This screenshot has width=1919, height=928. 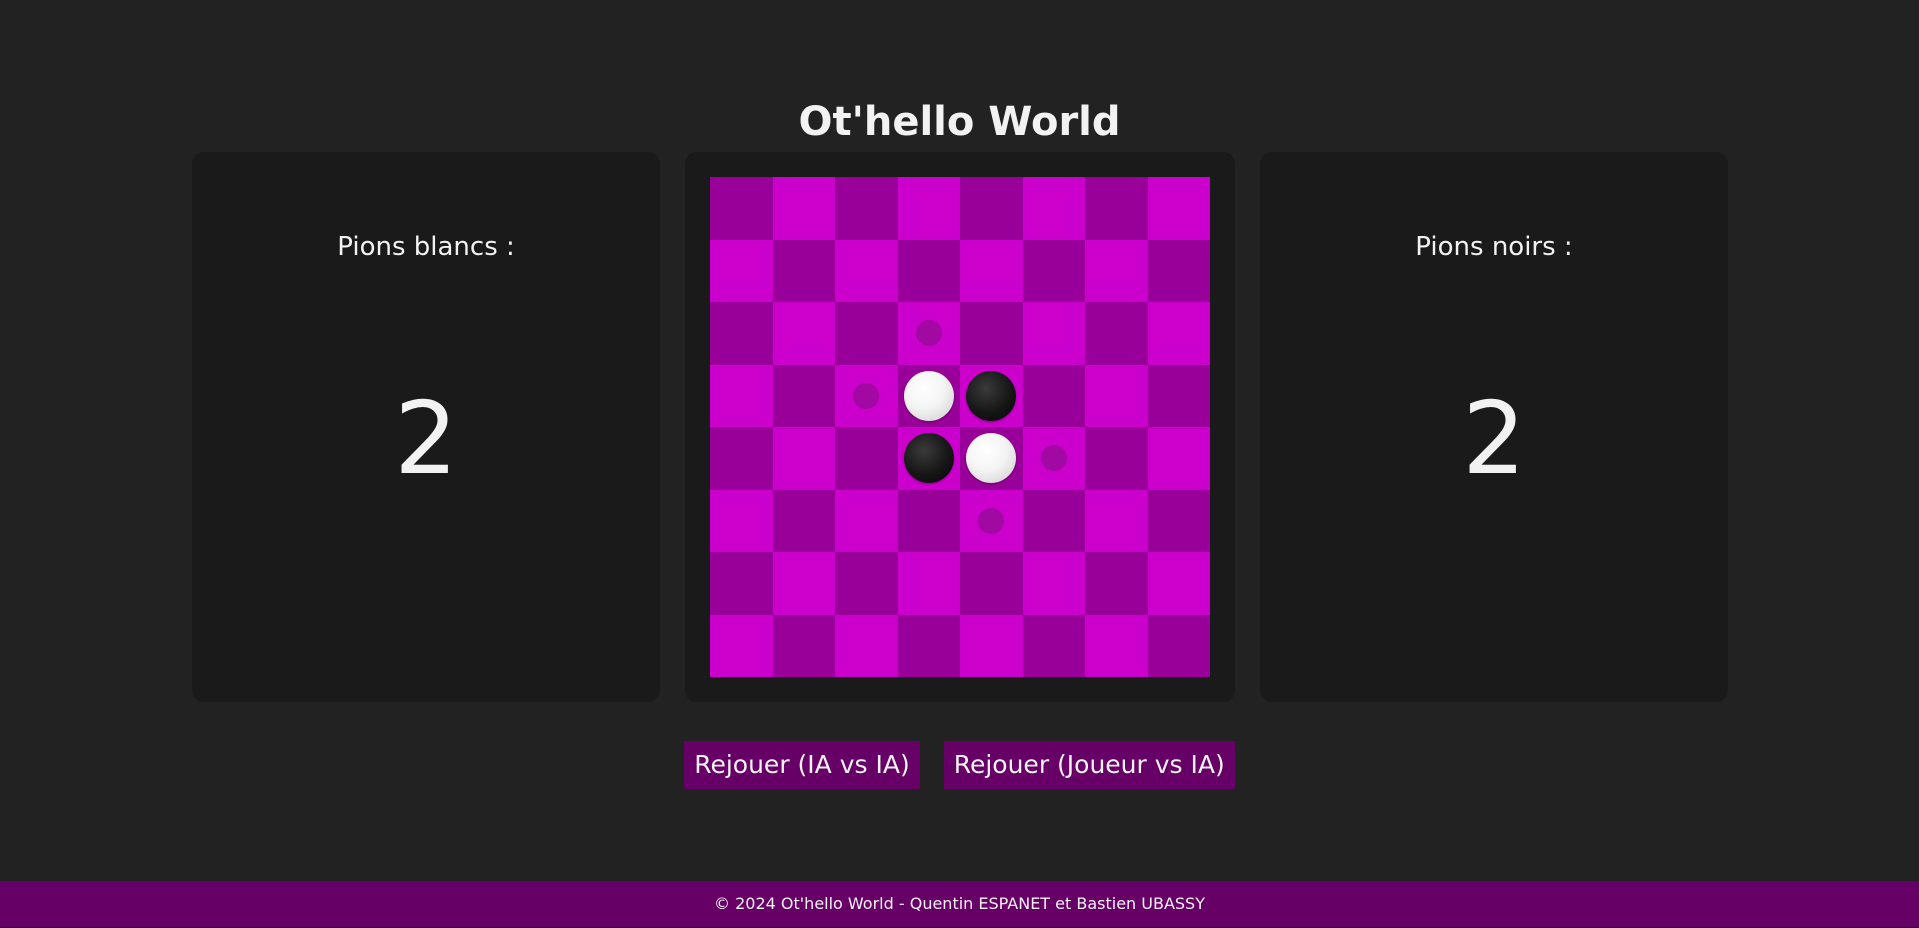 I want to click on board-cell-r7-c6, so click(x=1053, y=583).